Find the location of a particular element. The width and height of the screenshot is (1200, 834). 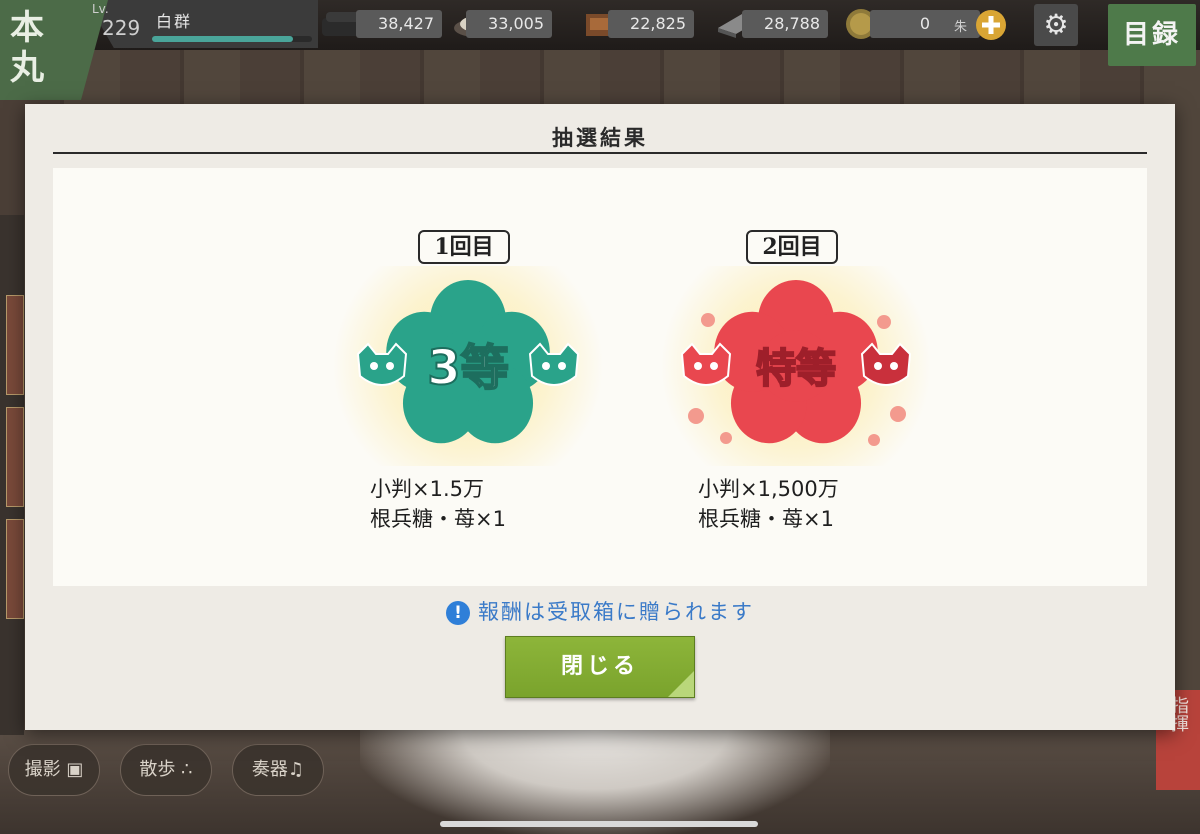

add-coin-button is located at coordinates (991, 25).